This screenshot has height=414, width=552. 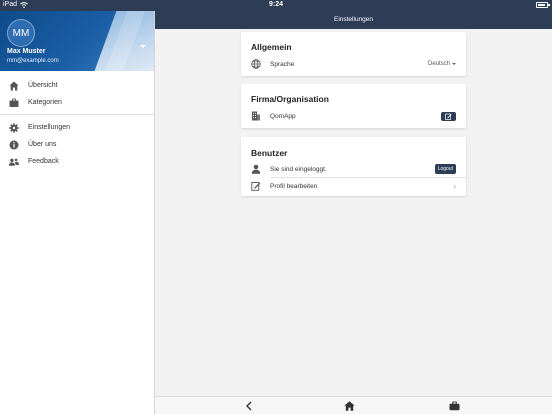 What do you see at coordinates (77, 161) in the screenshot?
I see `sidebar-item-feedback: Feedback` at bounding box center [77, 161].